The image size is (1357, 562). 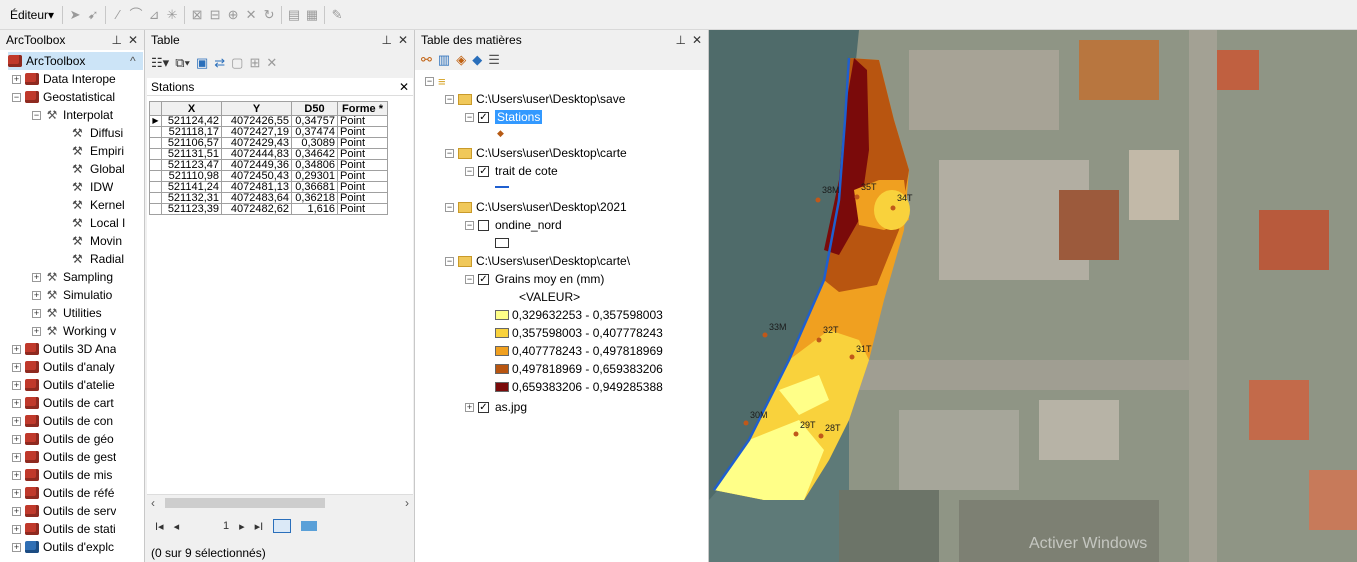 I want to click on tree-item: + Outils d'analy, so click(x=63, y=367).